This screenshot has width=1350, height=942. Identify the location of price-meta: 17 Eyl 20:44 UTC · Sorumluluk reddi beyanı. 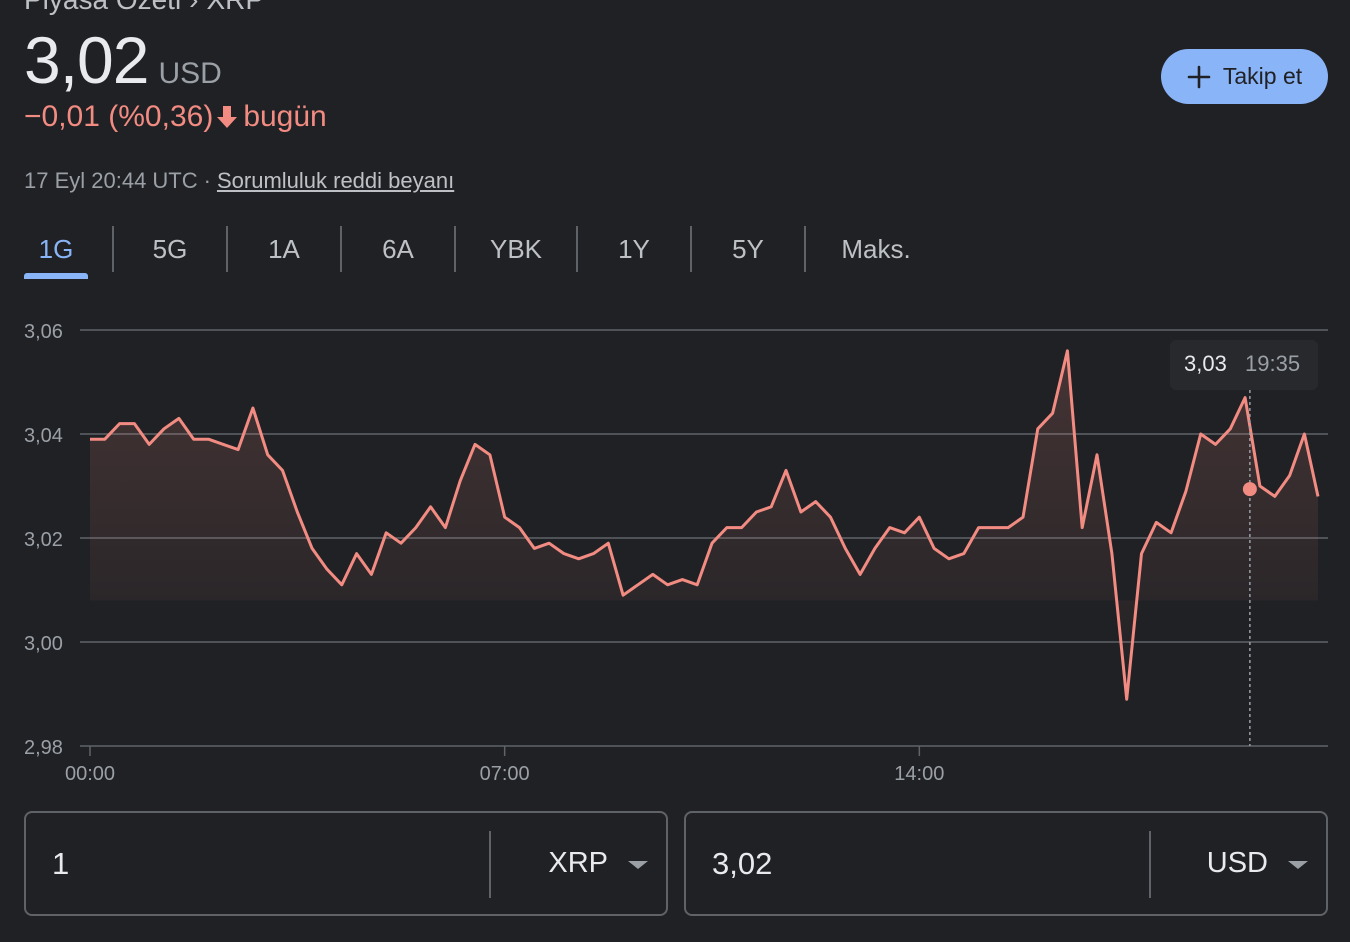
(239, 181).